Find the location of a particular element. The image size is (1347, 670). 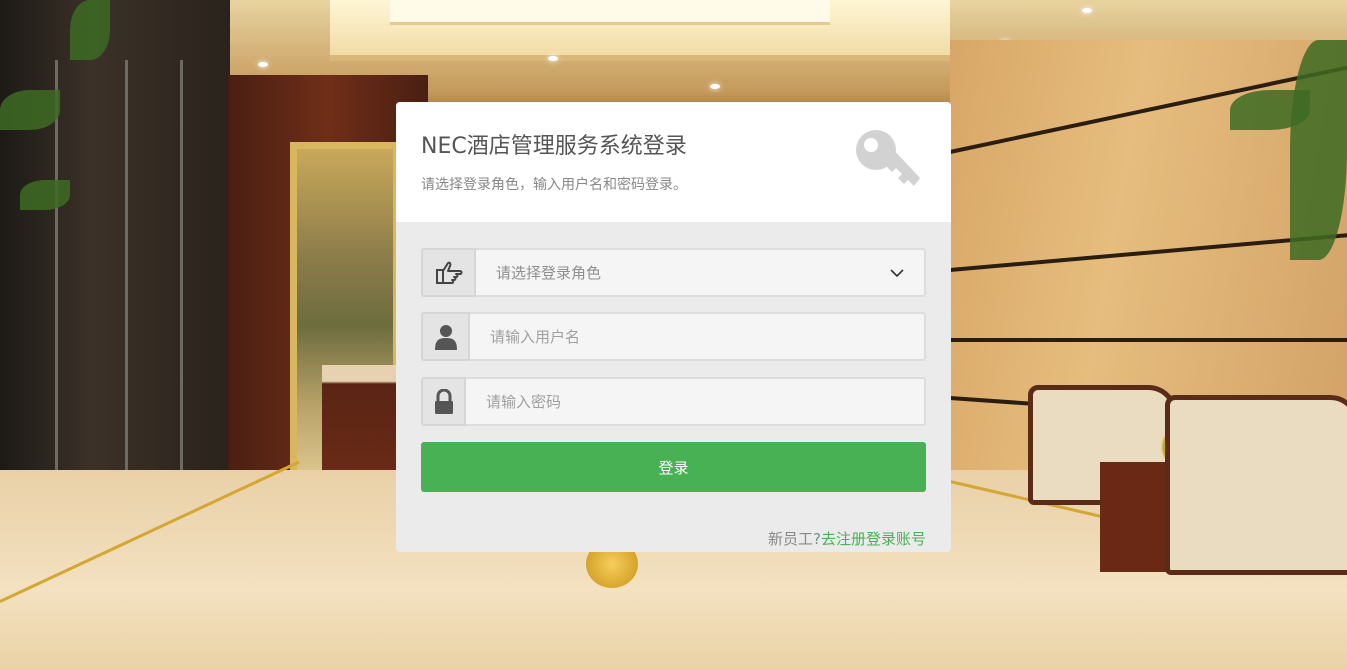

chevron-down-icon is located at coordinates (897, 272).